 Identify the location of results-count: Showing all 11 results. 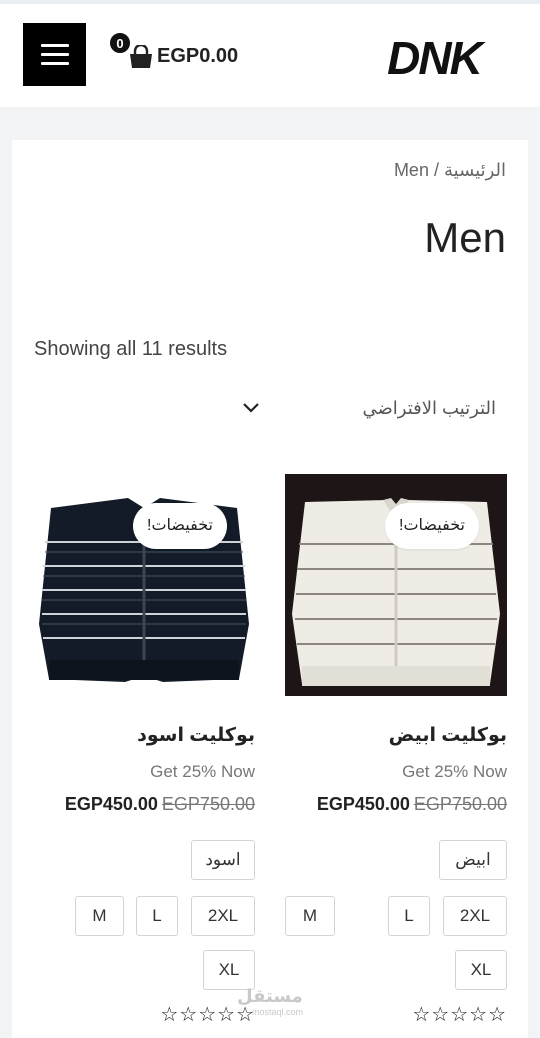
(131, 349).